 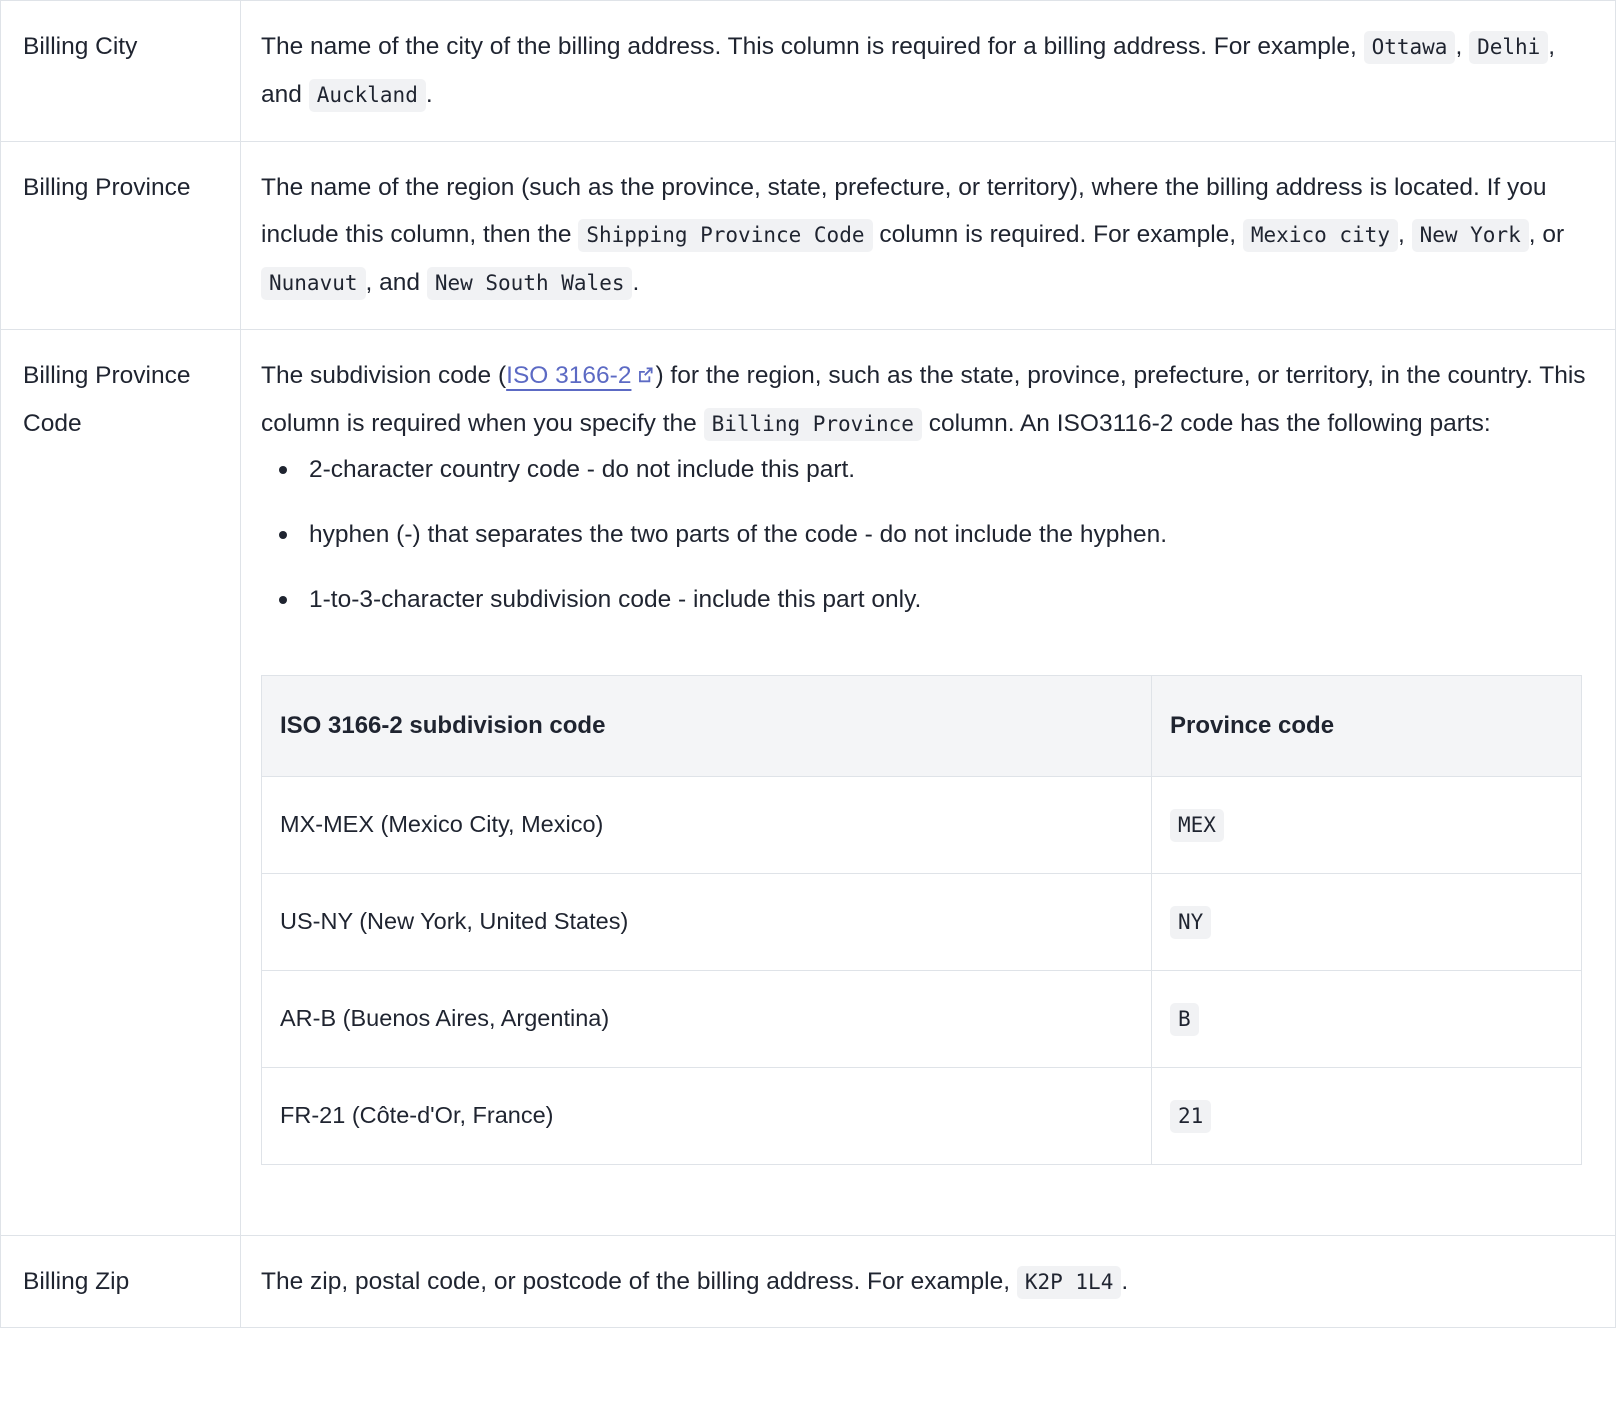 I want to click on column-name-label: Billing Province, so click(x=107, y=187).